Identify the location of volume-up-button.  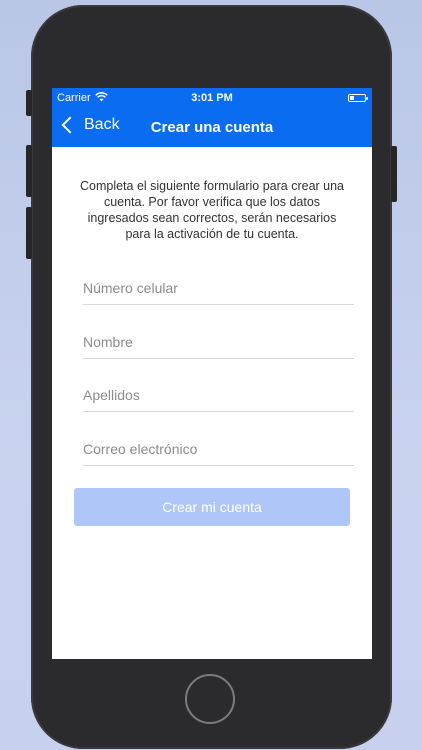
(29, 171).